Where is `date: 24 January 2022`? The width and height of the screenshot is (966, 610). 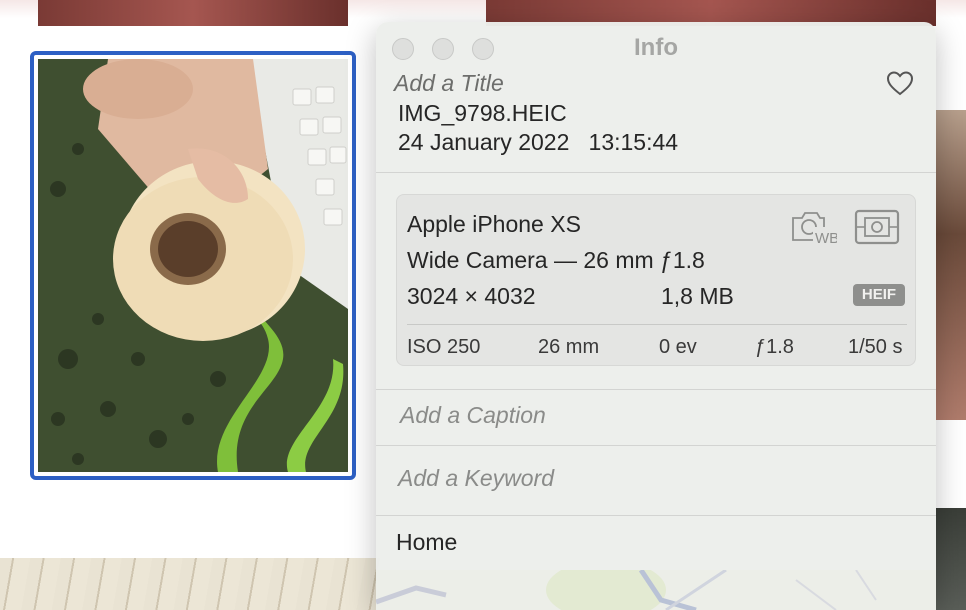 date: 24 January 2022 is located at coordinates (484, 142).